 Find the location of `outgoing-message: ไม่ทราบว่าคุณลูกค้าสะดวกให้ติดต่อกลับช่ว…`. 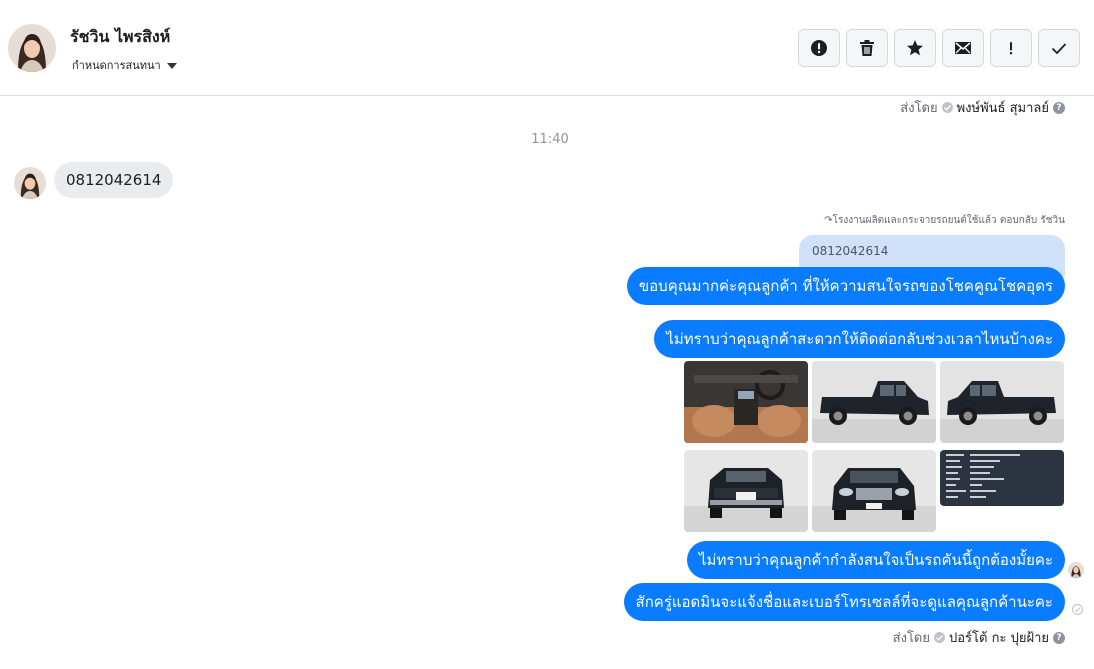

outgoing-message: ไม่ทราบว่าคุณลูกค้าสะดวกให้ติดต่อกลับช่ว… is located at coordinates (859, 339).